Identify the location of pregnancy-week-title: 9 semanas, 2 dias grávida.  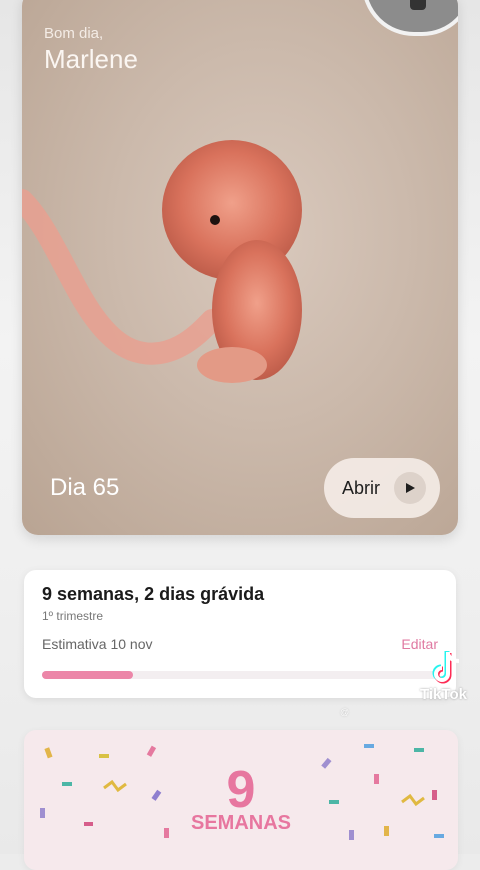
(153, 594).